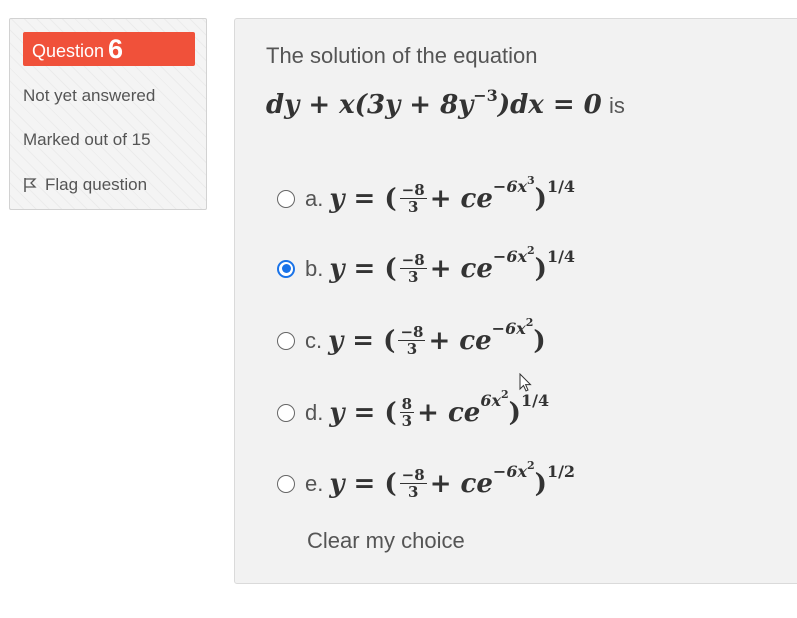 The height and width of the screenshot is (618, 797). Describe the element at coordinates (370, 105) in the screenshot. I see `equation-lhs: dy + x(3y + 8y` at that location.